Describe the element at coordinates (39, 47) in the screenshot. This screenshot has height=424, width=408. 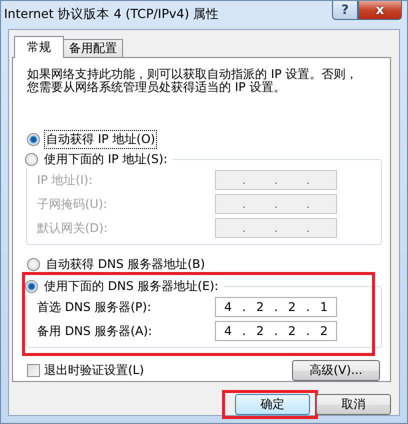
I see `tab: 常规` at that location.